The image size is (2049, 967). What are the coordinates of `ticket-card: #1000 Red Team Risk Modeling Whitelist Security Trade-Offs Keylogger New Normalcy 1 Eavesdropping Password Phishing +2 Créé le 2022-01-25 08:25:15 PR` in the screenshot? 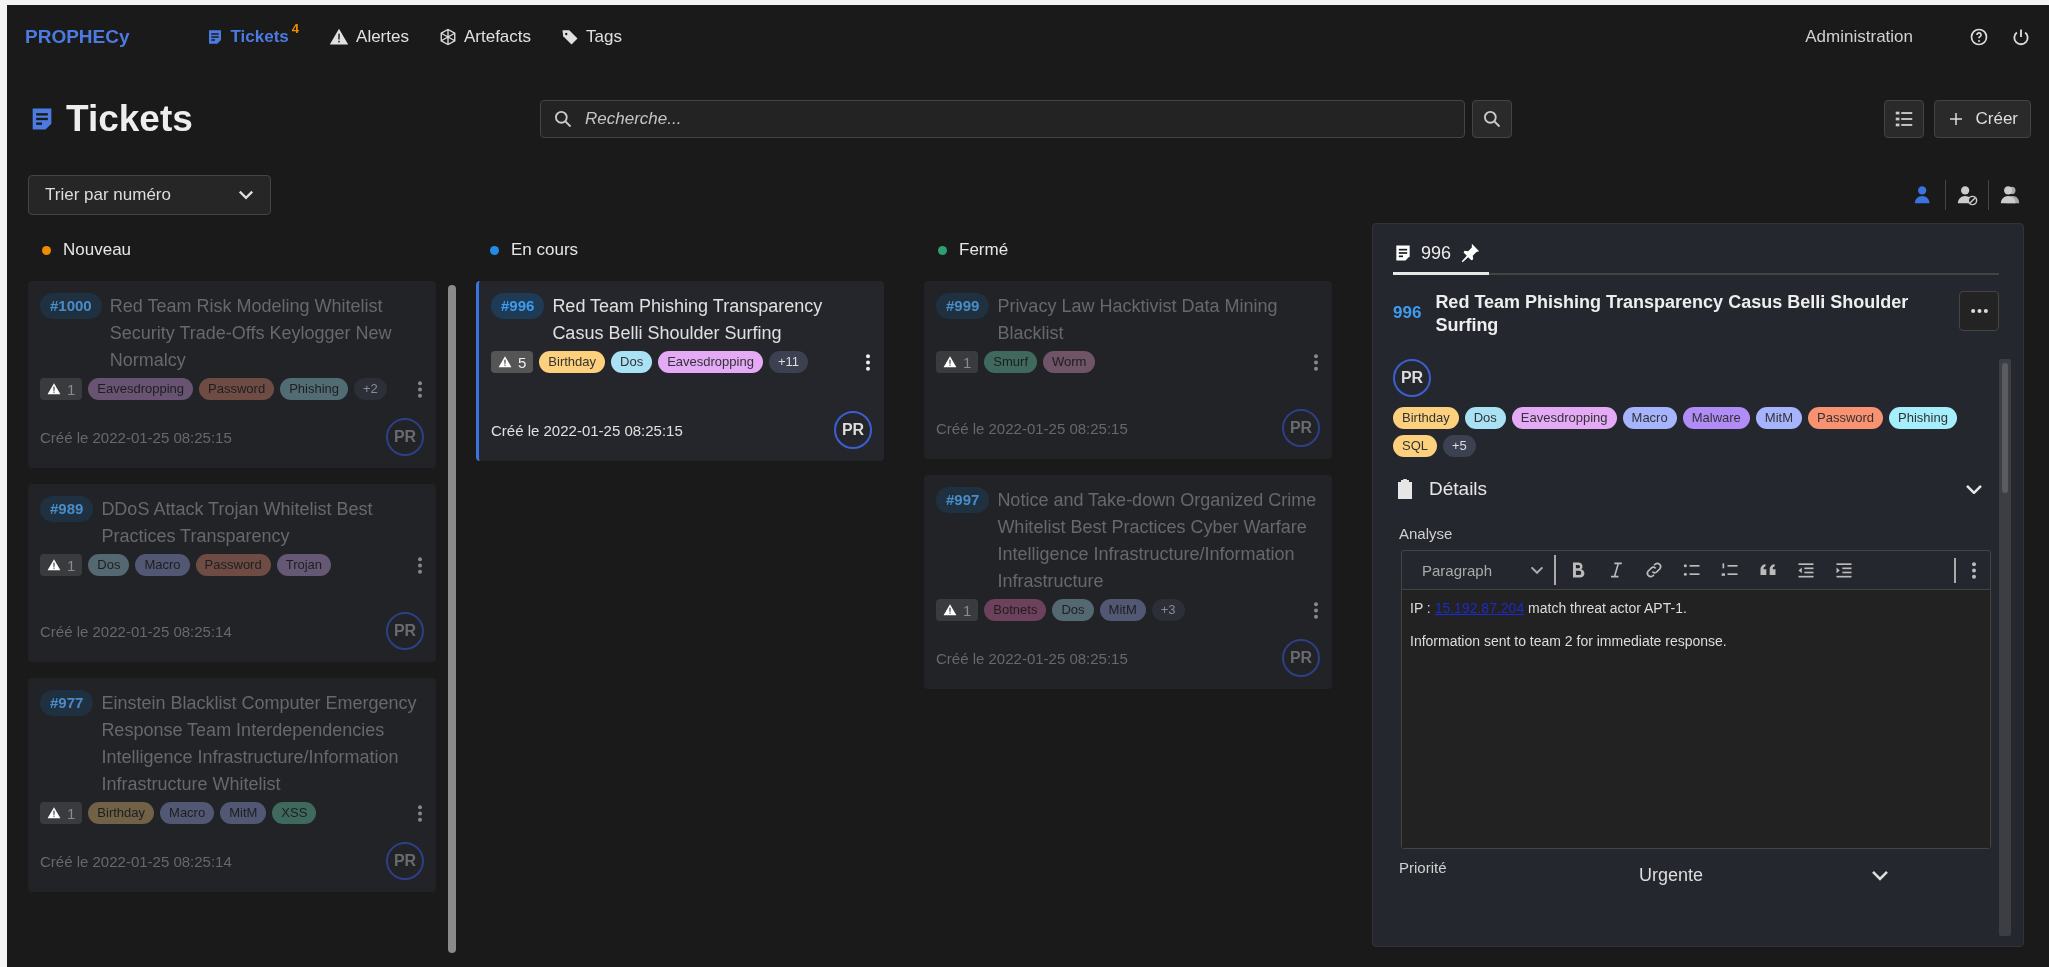 It's located at (232, 374).